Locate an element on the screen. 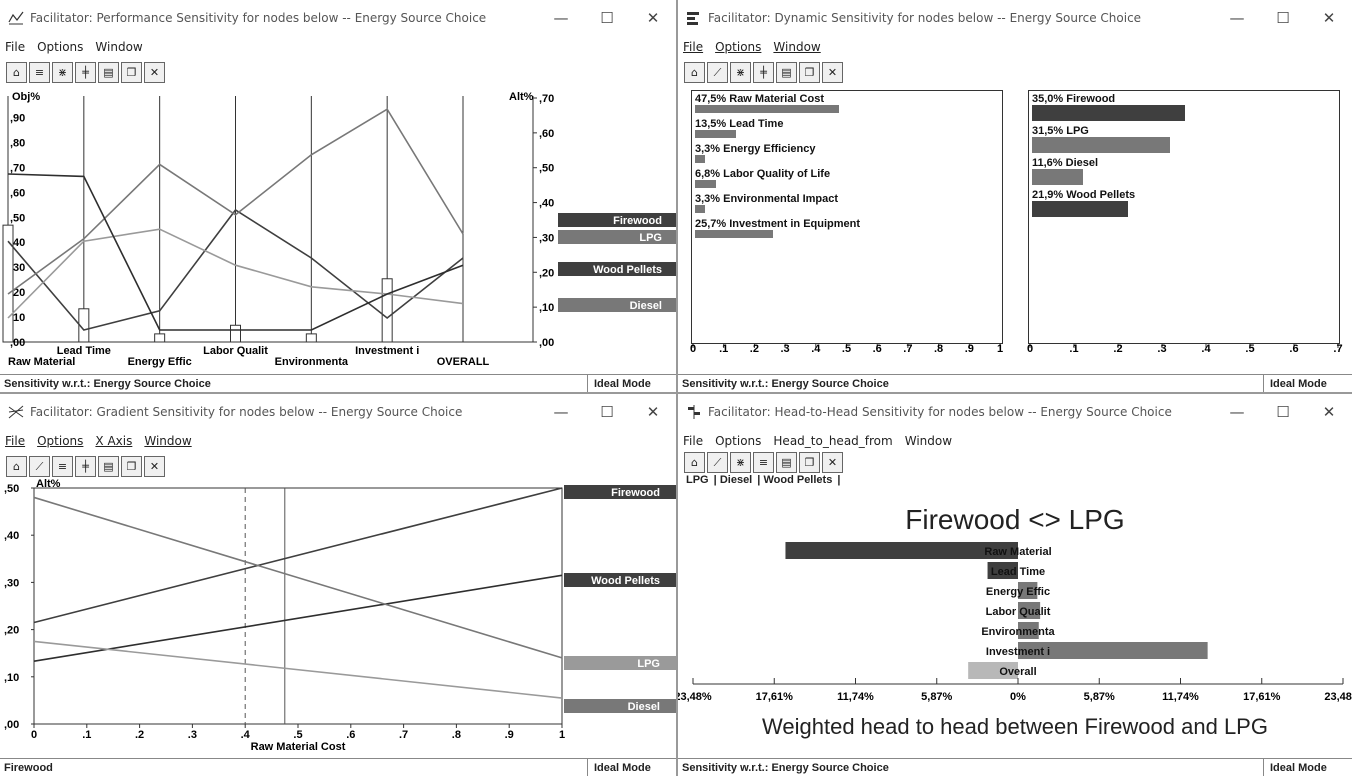 The height and width of the screenshot is (776, 1352). series-line-wood-pellets is located at coordinates (298, 618).